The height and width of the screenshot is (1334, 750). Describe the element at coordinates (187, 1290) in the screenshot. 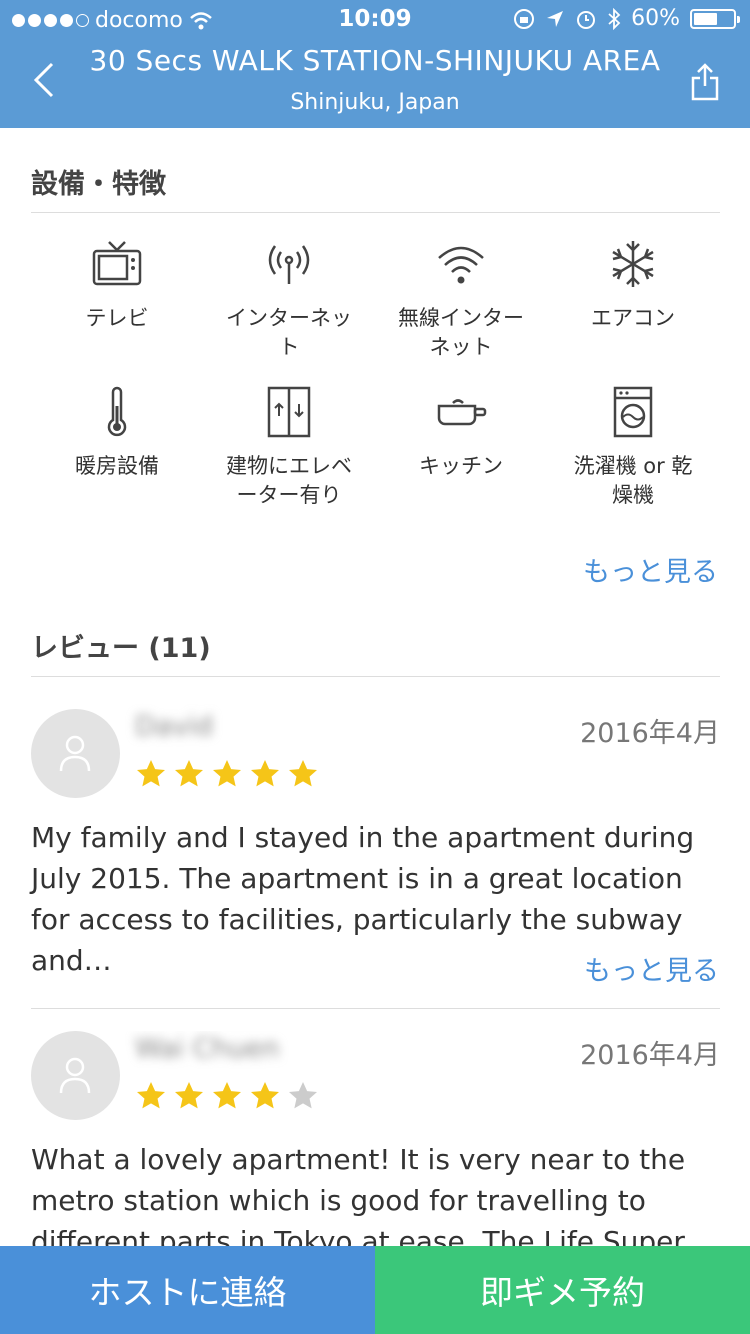

I see `contact-host-button: ホストに連絡` at that location.